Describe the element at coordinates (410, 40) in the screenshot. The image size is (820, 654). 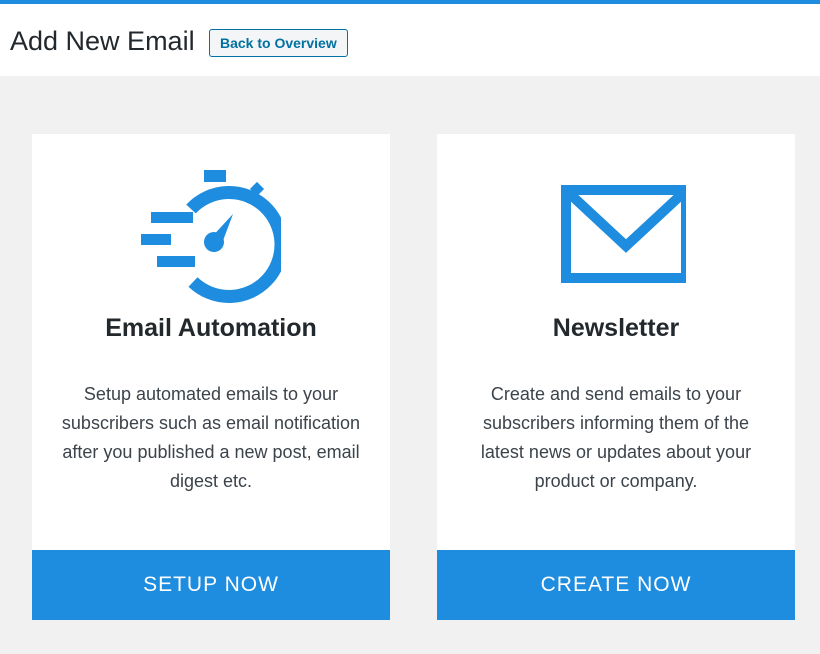
I see `page-header: Add New Email Back to Overview` at that location.